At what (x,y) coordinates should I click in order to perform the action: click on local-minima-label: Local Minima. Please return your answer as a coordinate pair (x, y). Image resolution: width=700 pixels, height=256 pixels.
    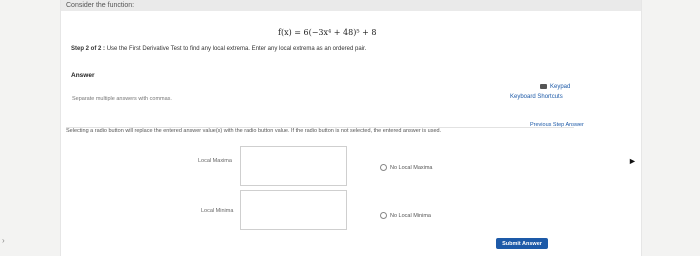
    Looking at the image, I should click on (217, 211).